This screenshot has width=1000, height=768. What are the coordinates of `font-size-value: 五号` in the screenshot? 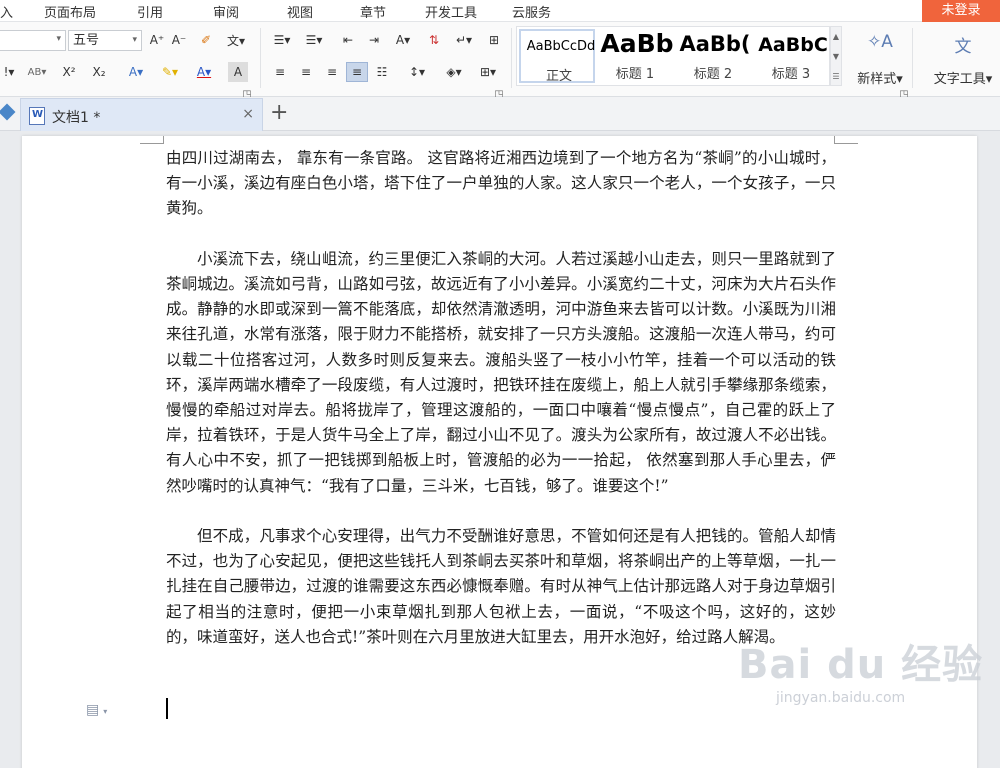 It's located at (86, 40).